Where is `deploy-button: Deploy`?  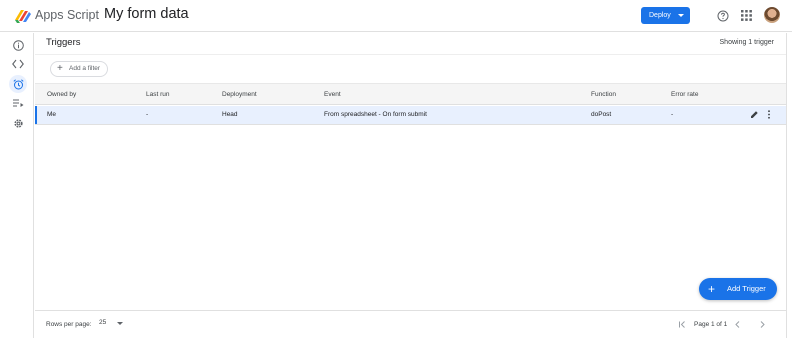
deploy-button: Deploy is located at coordinates (665, 15).